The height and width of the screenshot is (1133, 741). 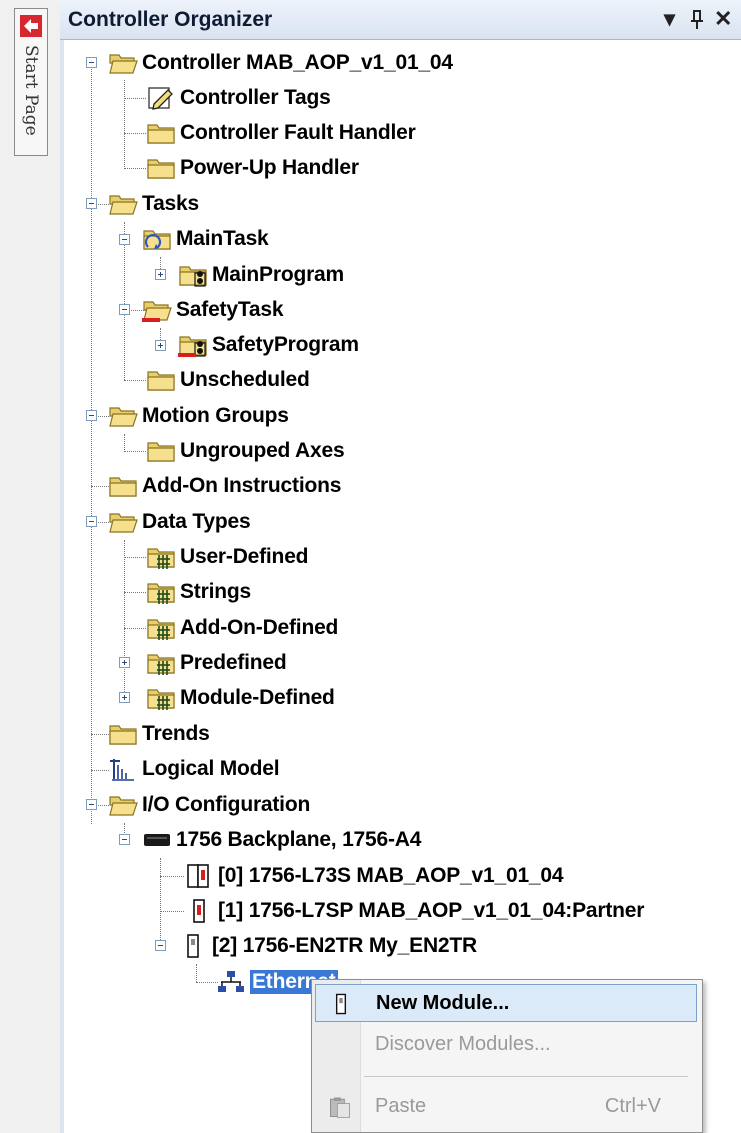 I want to click on tree-item-module-defined: Module-Defined, so click(x=240, y=698).